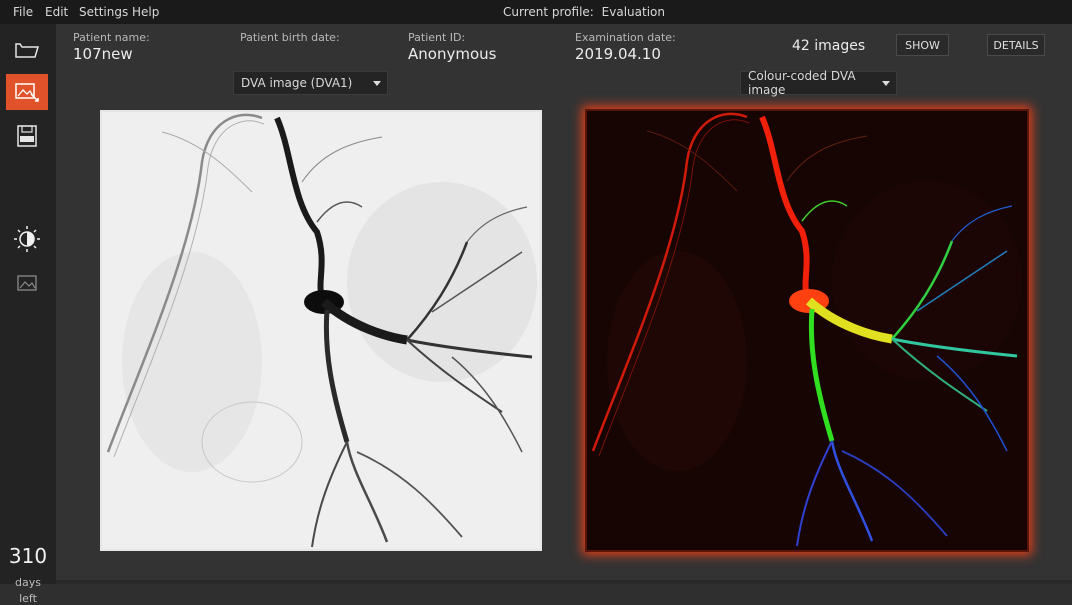 The height and width of the screenshot is (605, 1072). I want to click on image-icon, so click(27, 283).